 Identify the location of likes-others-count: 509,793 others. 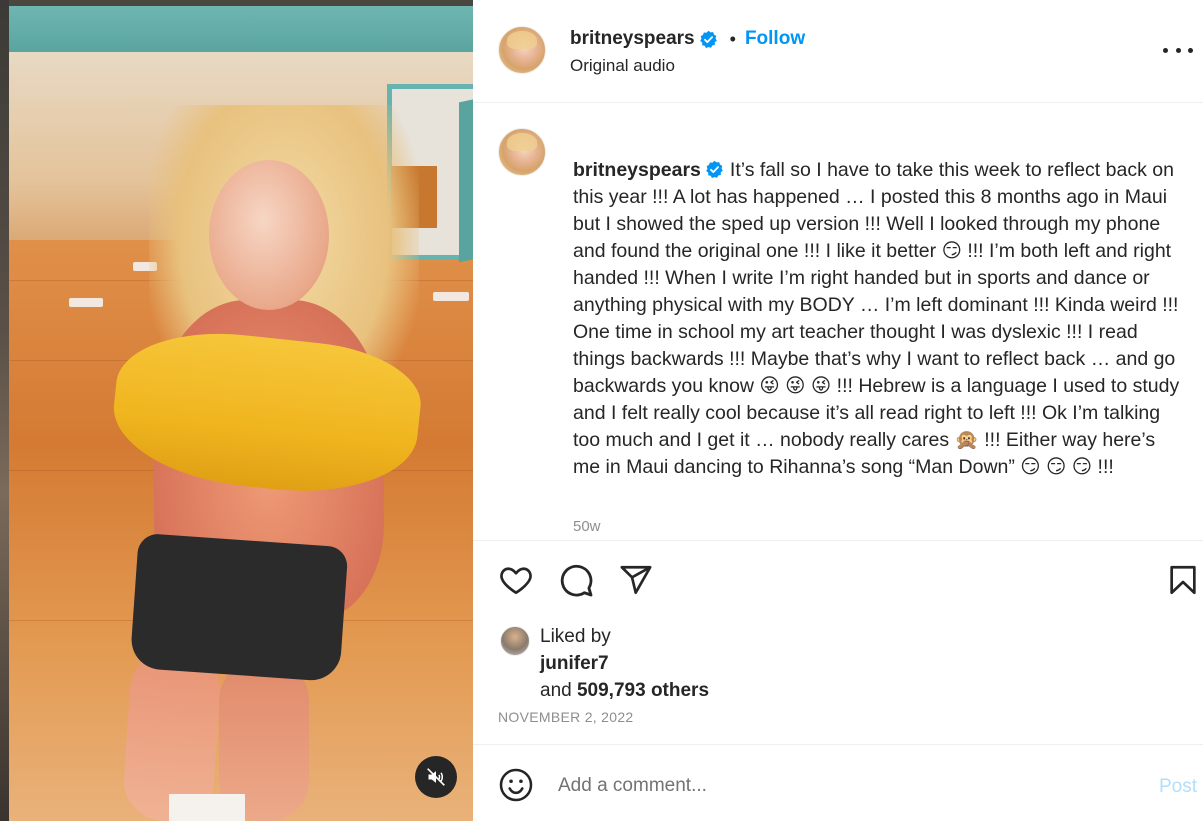
(643, 690).